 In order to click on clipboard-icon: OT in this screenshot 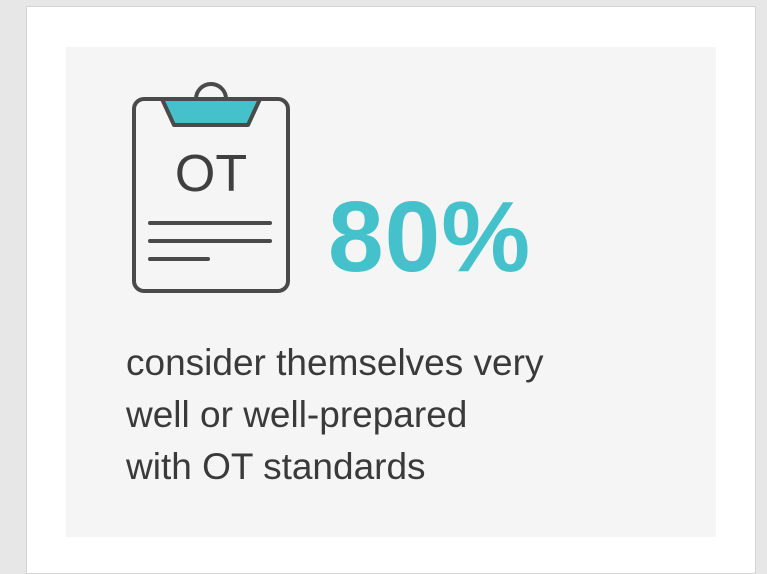, I will do `click(211, 188)`.